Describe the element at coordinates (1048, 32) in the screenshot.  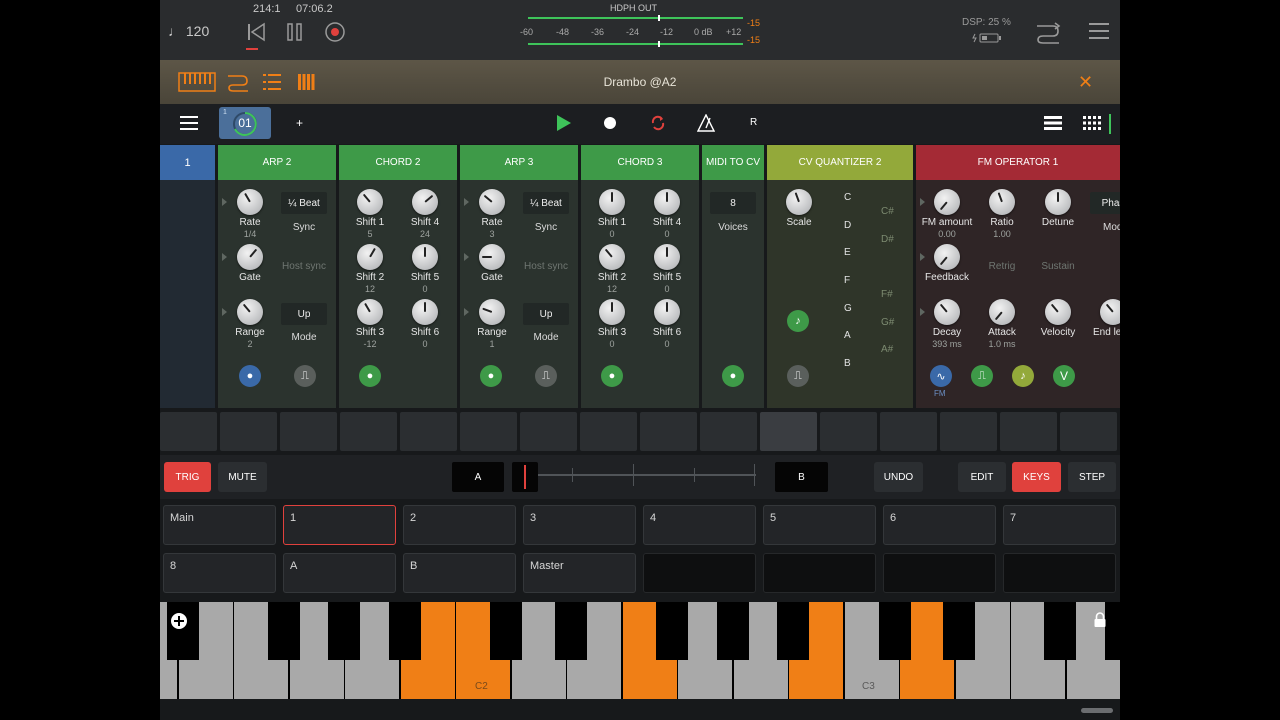
I see `routing-icon` at that location.